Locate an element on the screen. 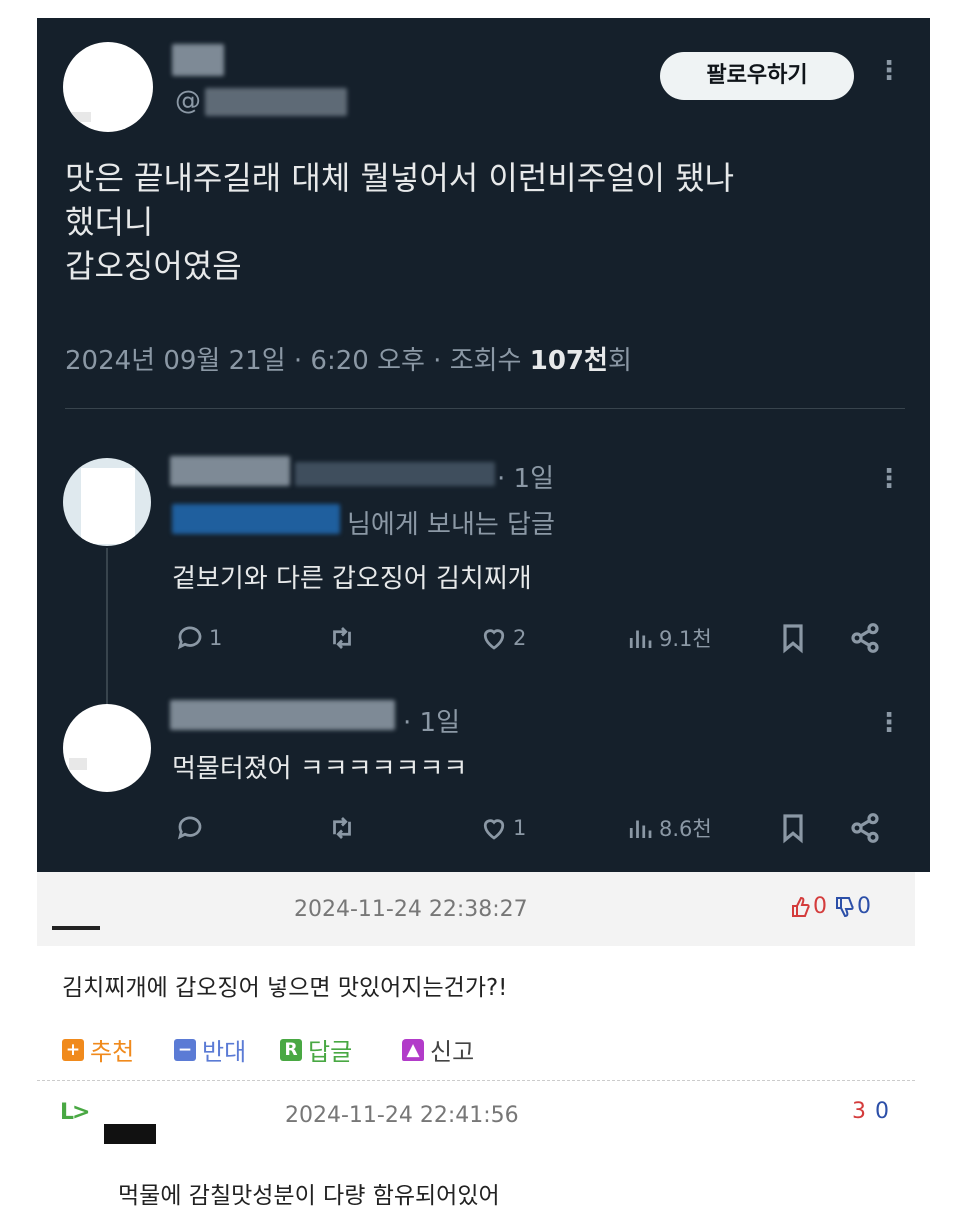  minus-icon: − is located at coordinates (185, 1049).